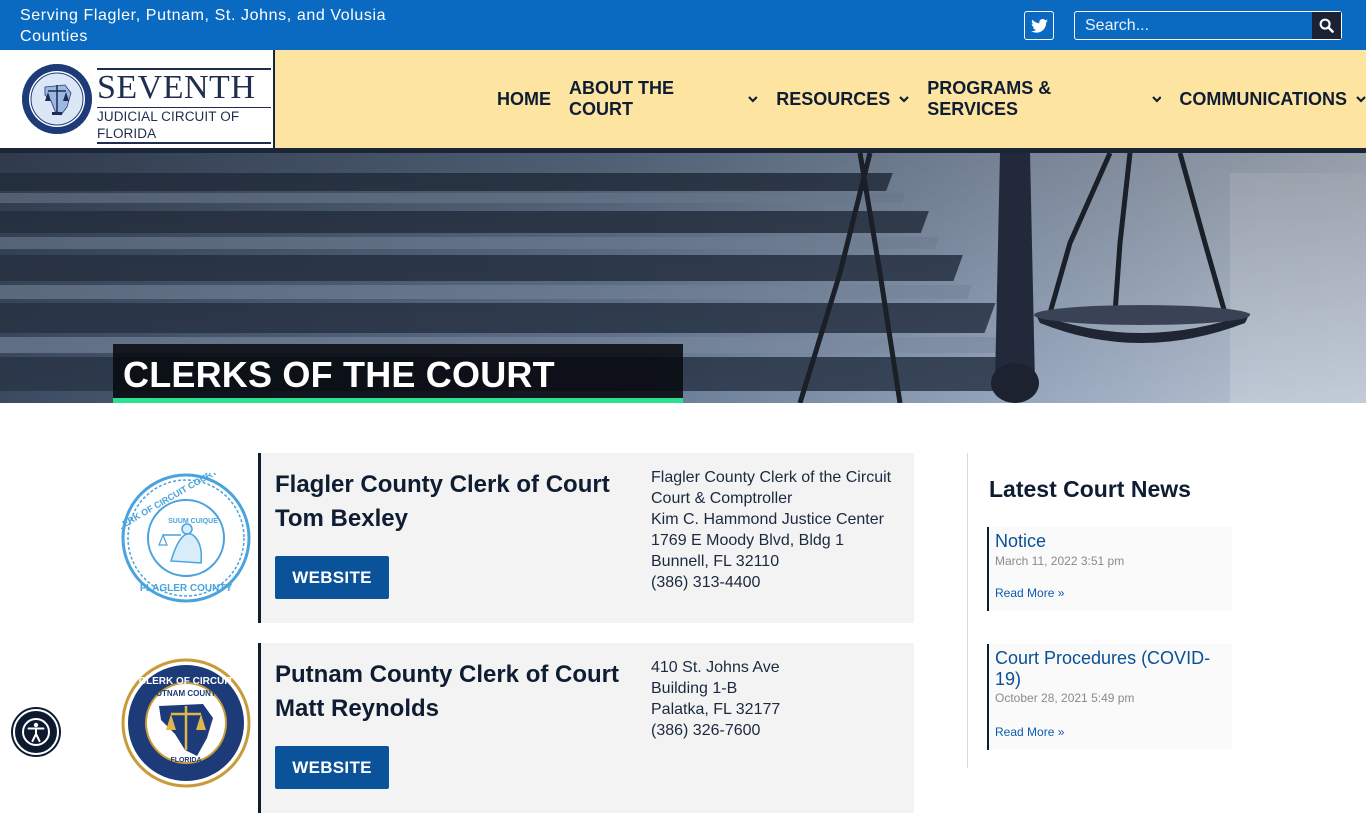 Image resolution: width=1366 pixels, height=813 pixels. Describe the element at coordinates (341, 518) in the screenshot. I see `clerk-person-name: Tom Bexley` at that location.